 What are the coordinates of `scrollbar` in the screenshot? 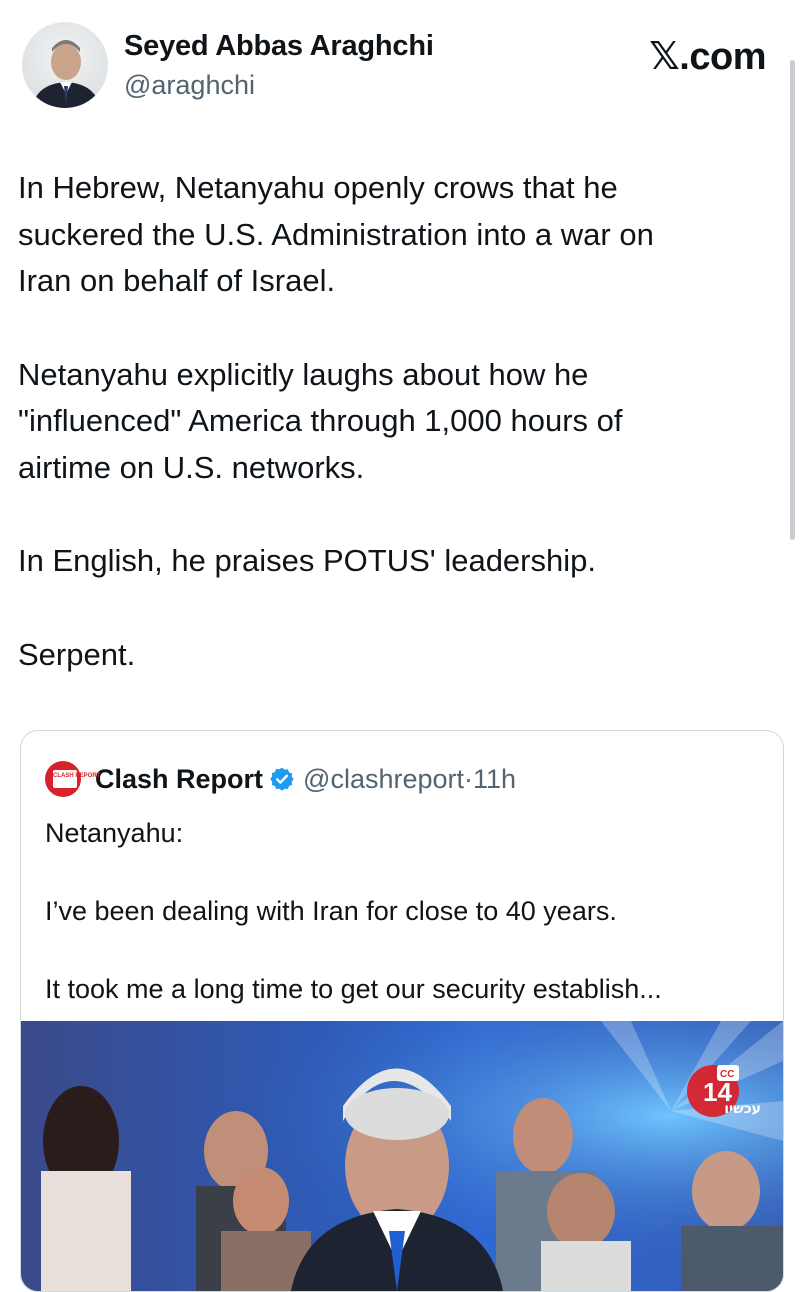 It's located at (792, 300).